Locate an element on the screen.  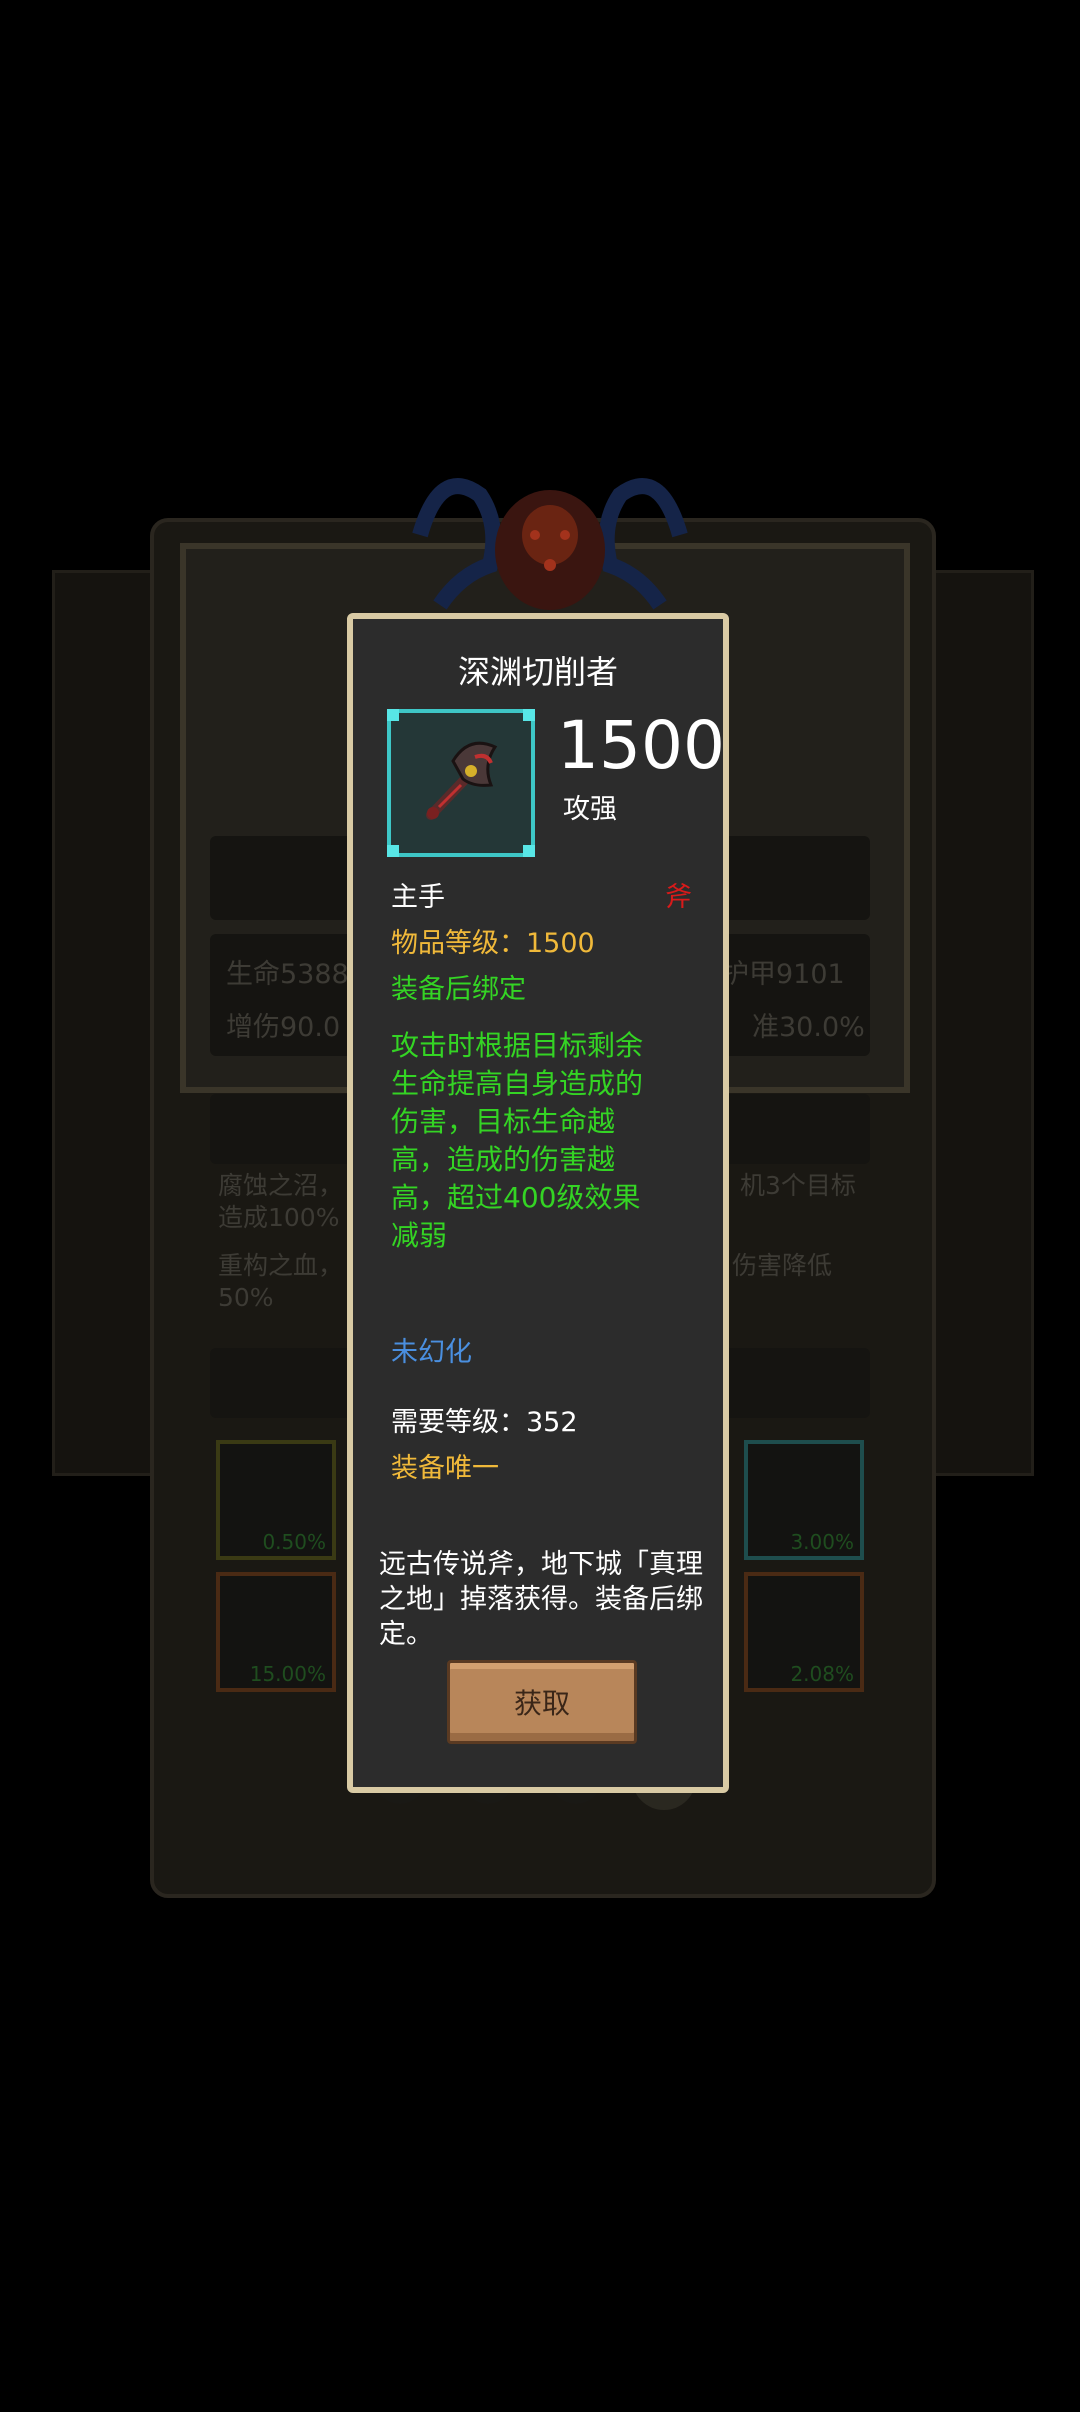
illusion-status: 未幻化 is located at coordinates (431, 1352).